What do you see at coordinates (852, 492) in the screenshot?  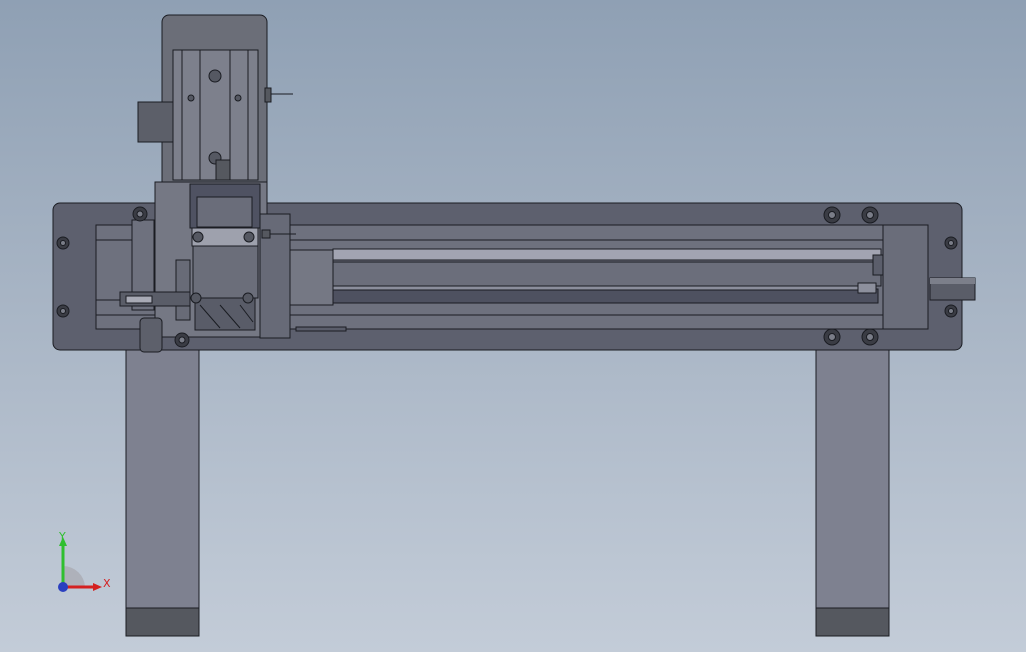 I see `right-leg` at bounding box center [852, 492].